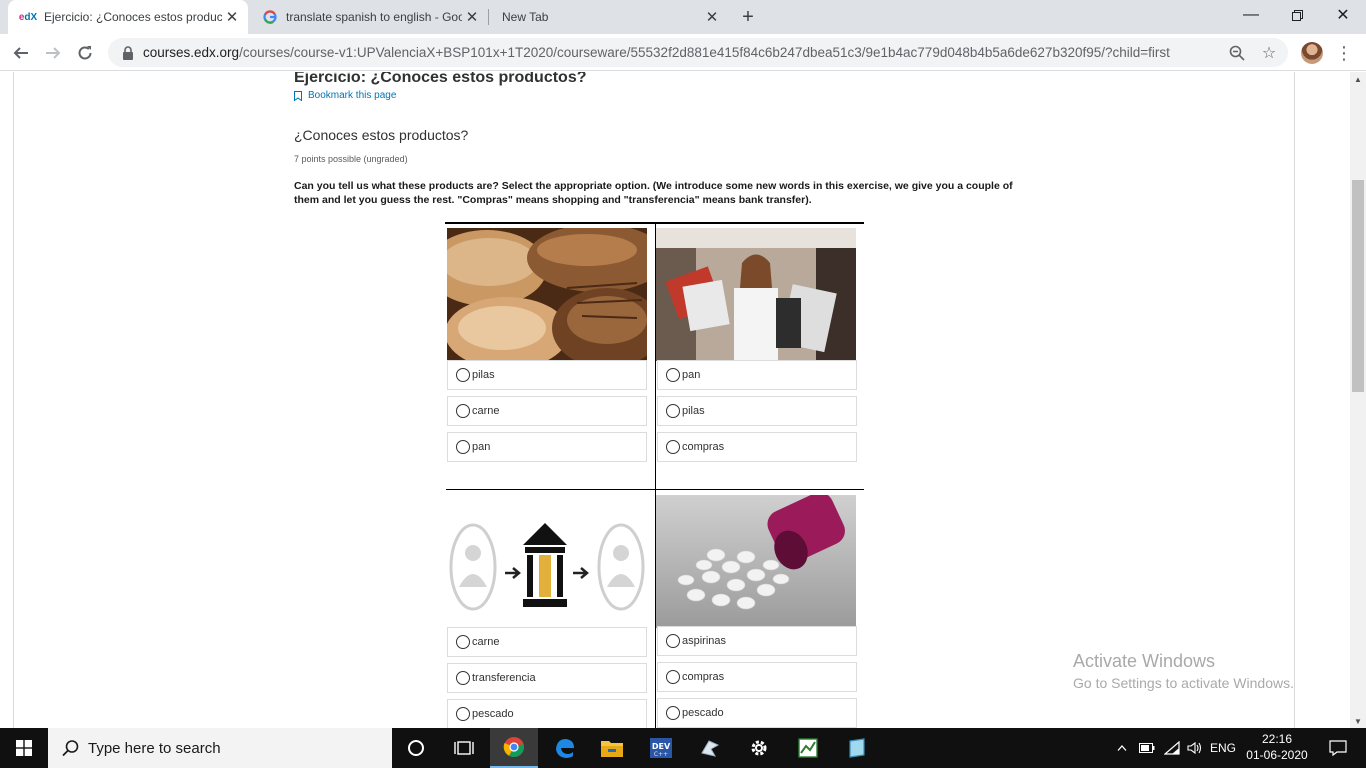 The width and height of the screenshot is (1366, 768). What do you see at coordinates (374, 17) in the screenshot?
I see `tab-title: translate spanish to english - Goo` at bounding box center [374, 17].